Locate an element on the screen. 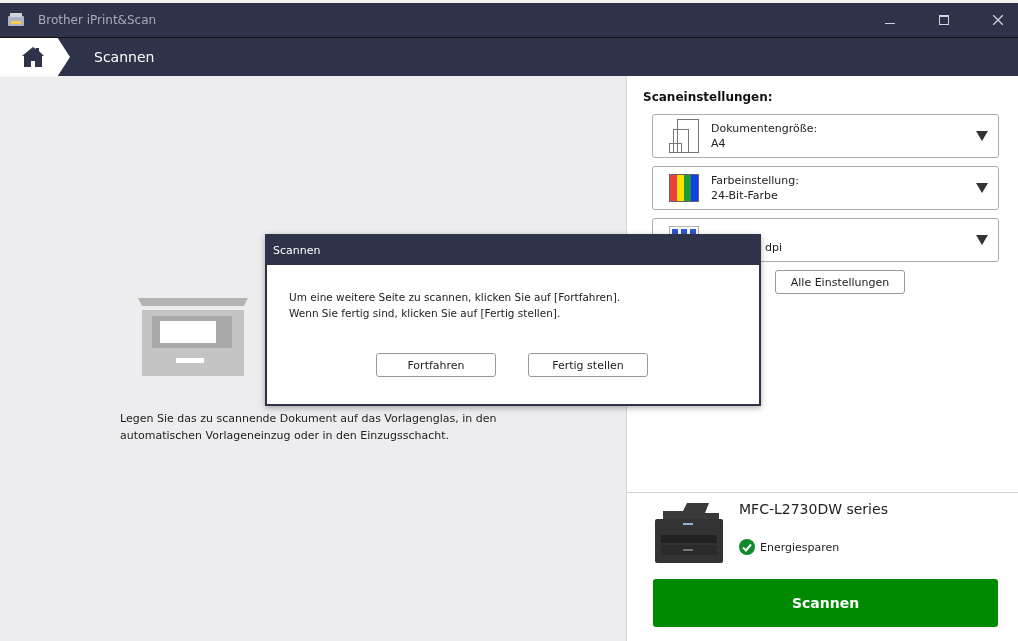  setting-label: Farbeinstellung: is located at coordinates (755, 180).